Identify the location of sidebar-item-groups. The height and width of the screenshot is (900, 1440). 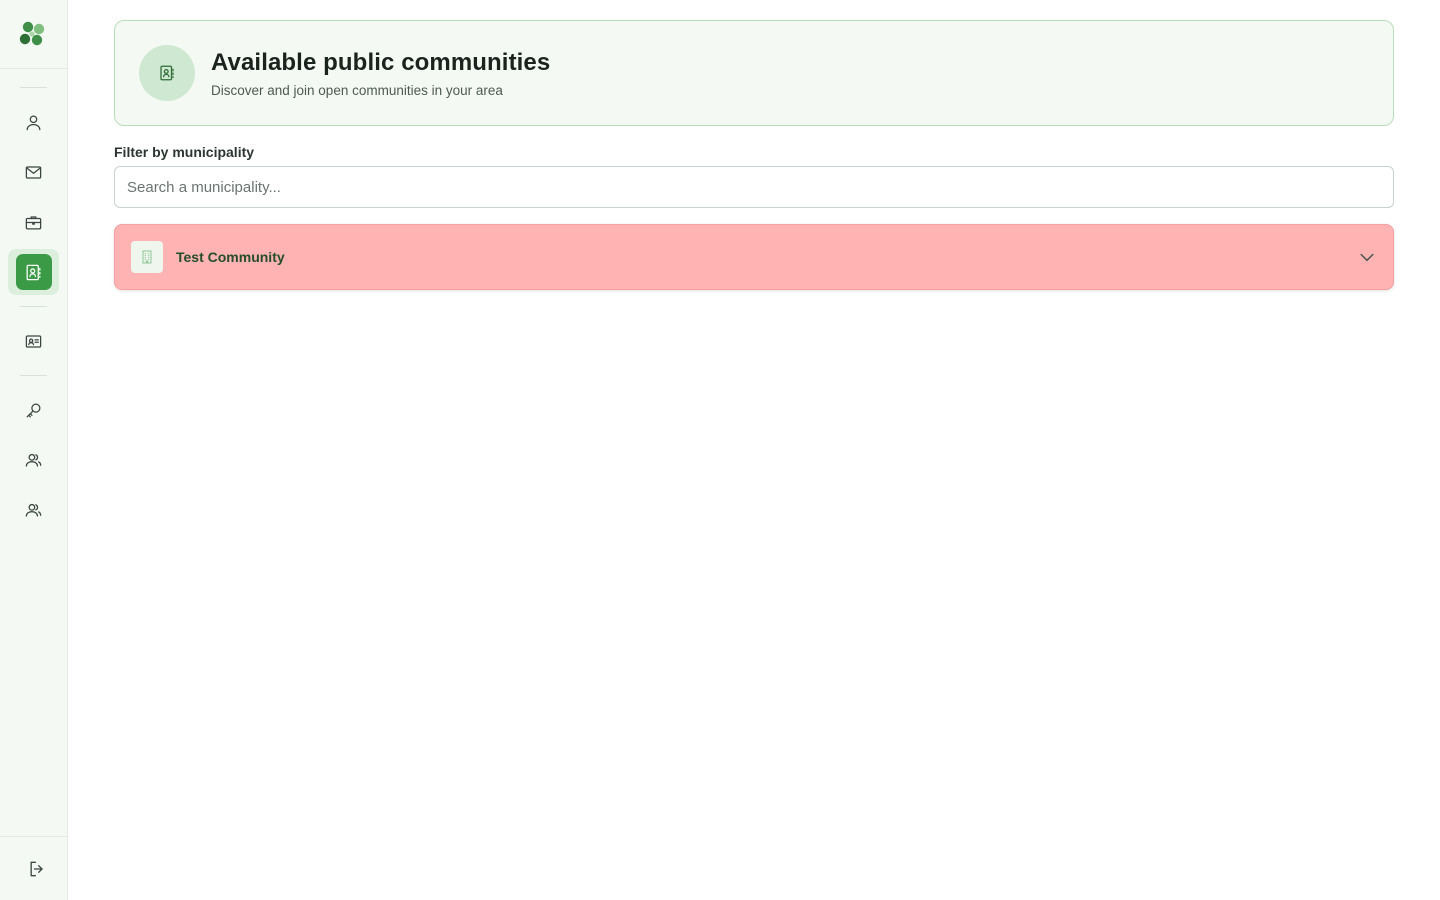
(33, 460).